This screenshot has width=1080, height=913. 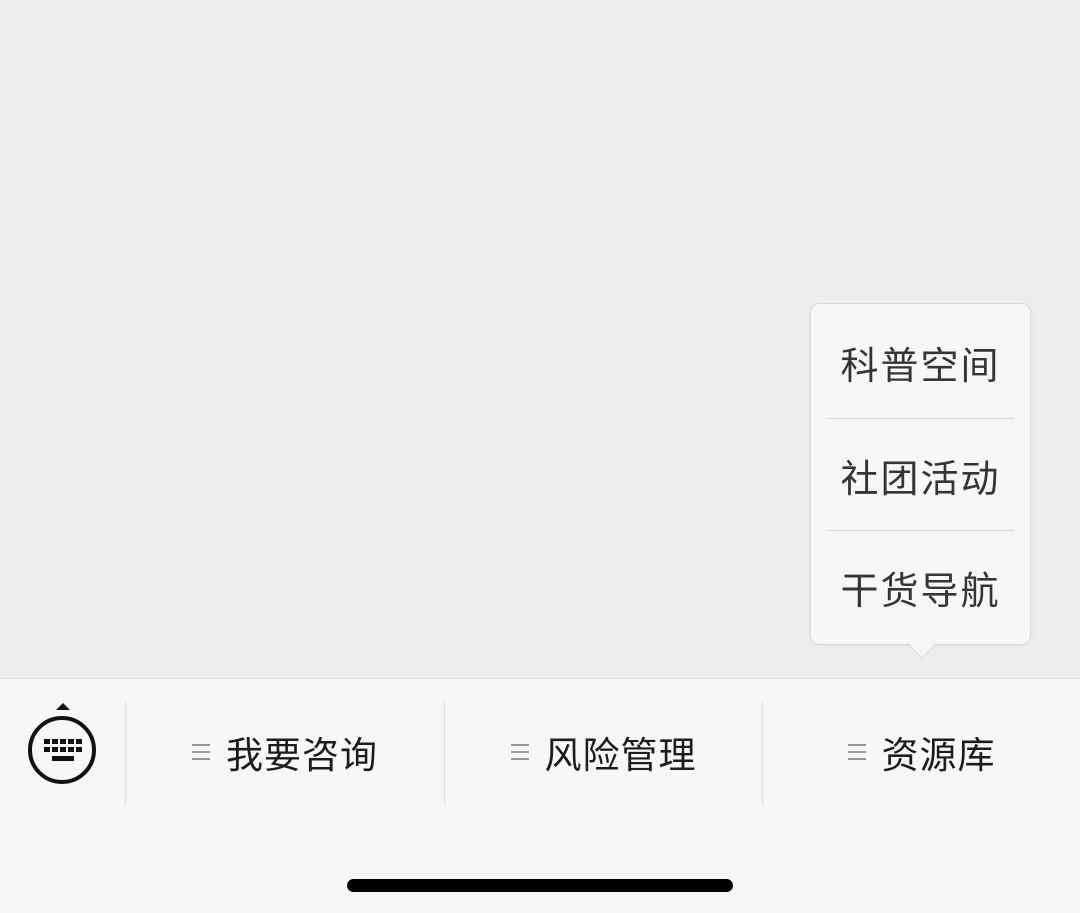 I want to click on submenu-item-label: 科普空间, so click(x=920, y=365).